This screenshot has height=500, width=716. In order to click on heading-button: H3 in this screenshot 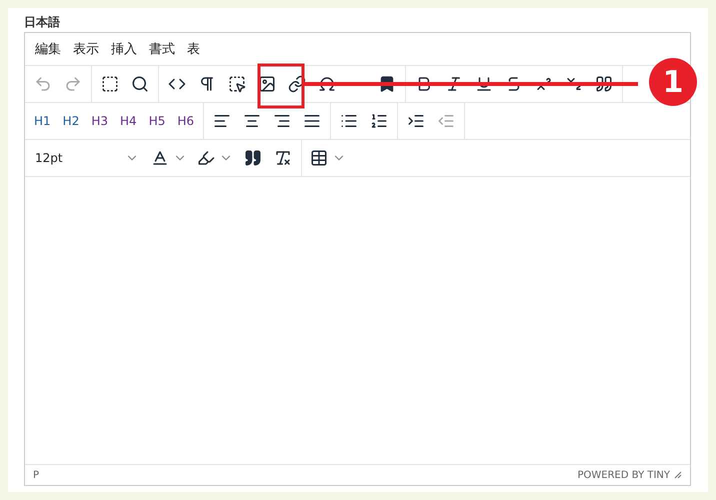, I will do `click(100, 121)`.